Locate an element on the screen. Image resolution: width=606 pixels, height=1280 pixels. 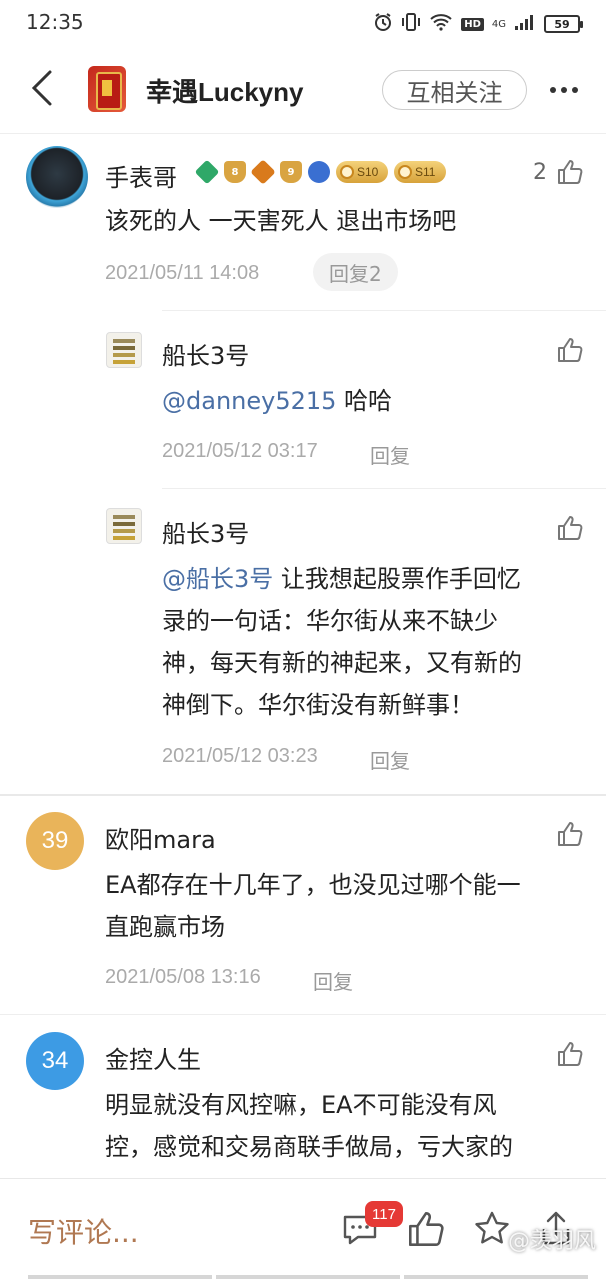
star-icon is located at coordinates (492, 1227).